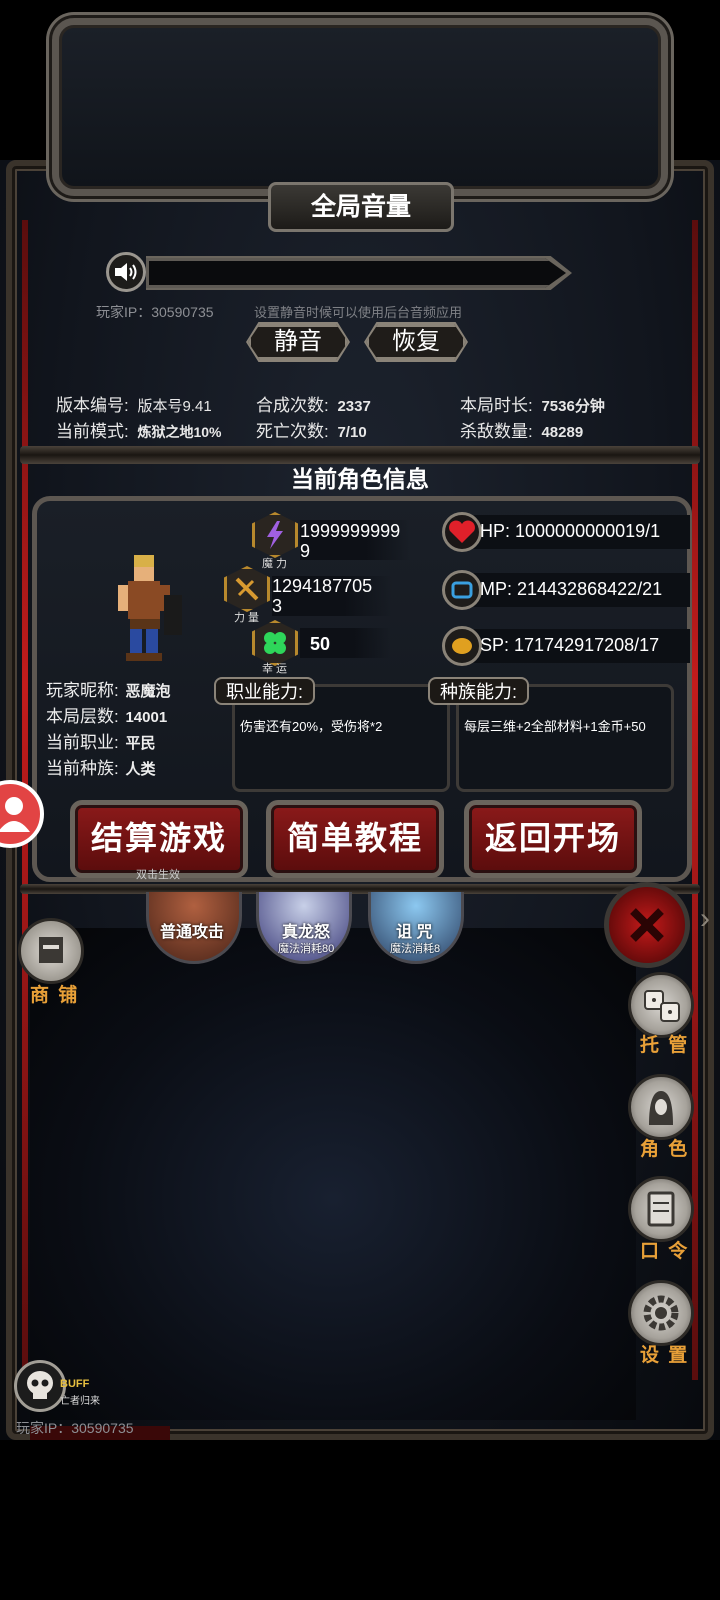 This screenshot has width=720, height=1600. Describe the element at coordinates (360, 107) in the screenshot. I see `volume-panel` at that location.